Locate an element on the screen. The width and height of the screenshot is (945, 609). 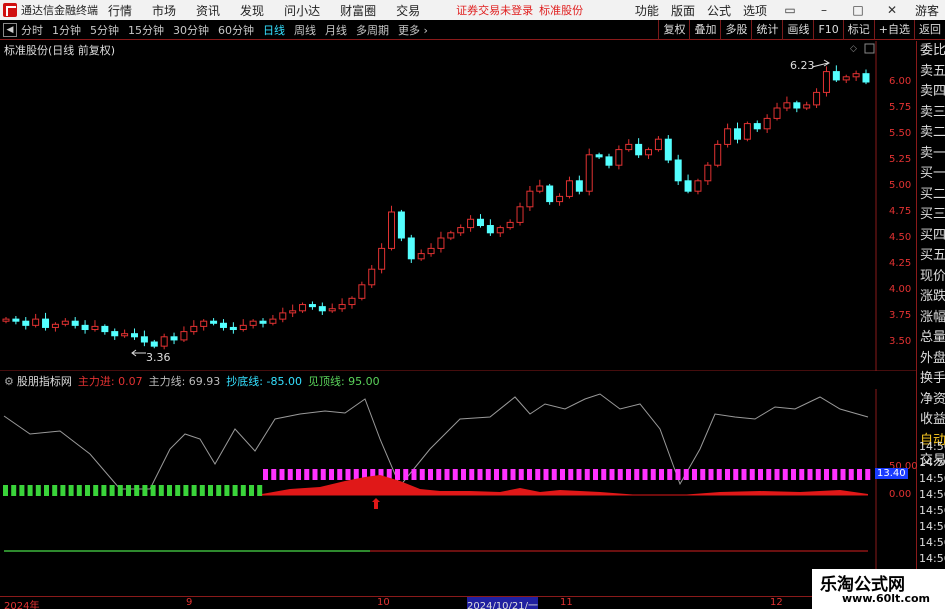
menu-banmian: 版面 is located at coordinates (683, 10).